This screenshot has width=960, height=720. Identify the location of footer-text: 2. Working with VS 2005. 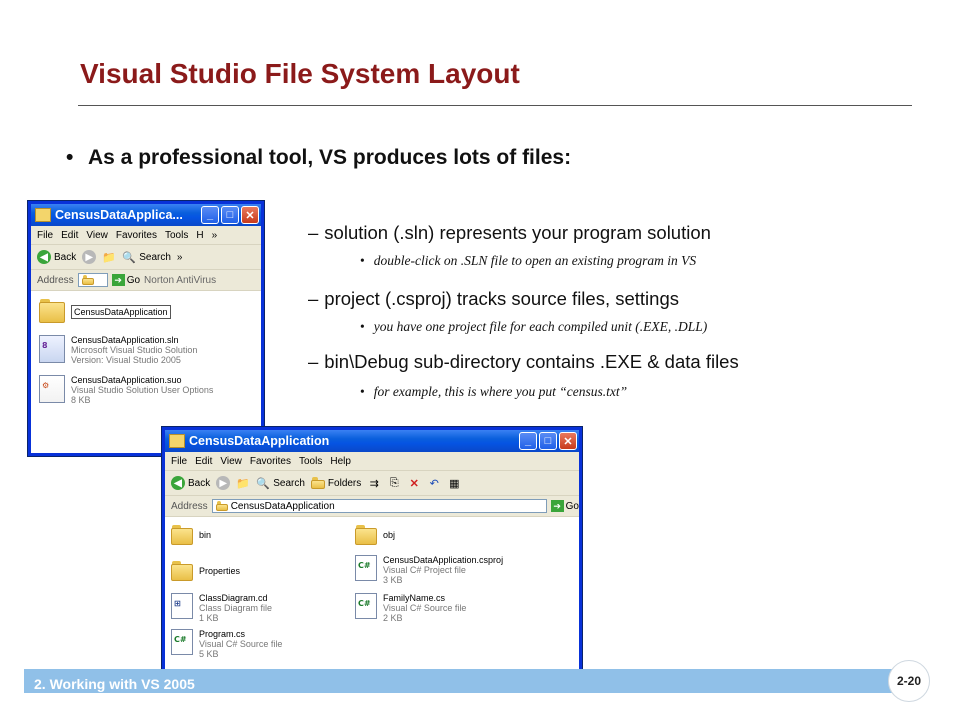
(114, 684).